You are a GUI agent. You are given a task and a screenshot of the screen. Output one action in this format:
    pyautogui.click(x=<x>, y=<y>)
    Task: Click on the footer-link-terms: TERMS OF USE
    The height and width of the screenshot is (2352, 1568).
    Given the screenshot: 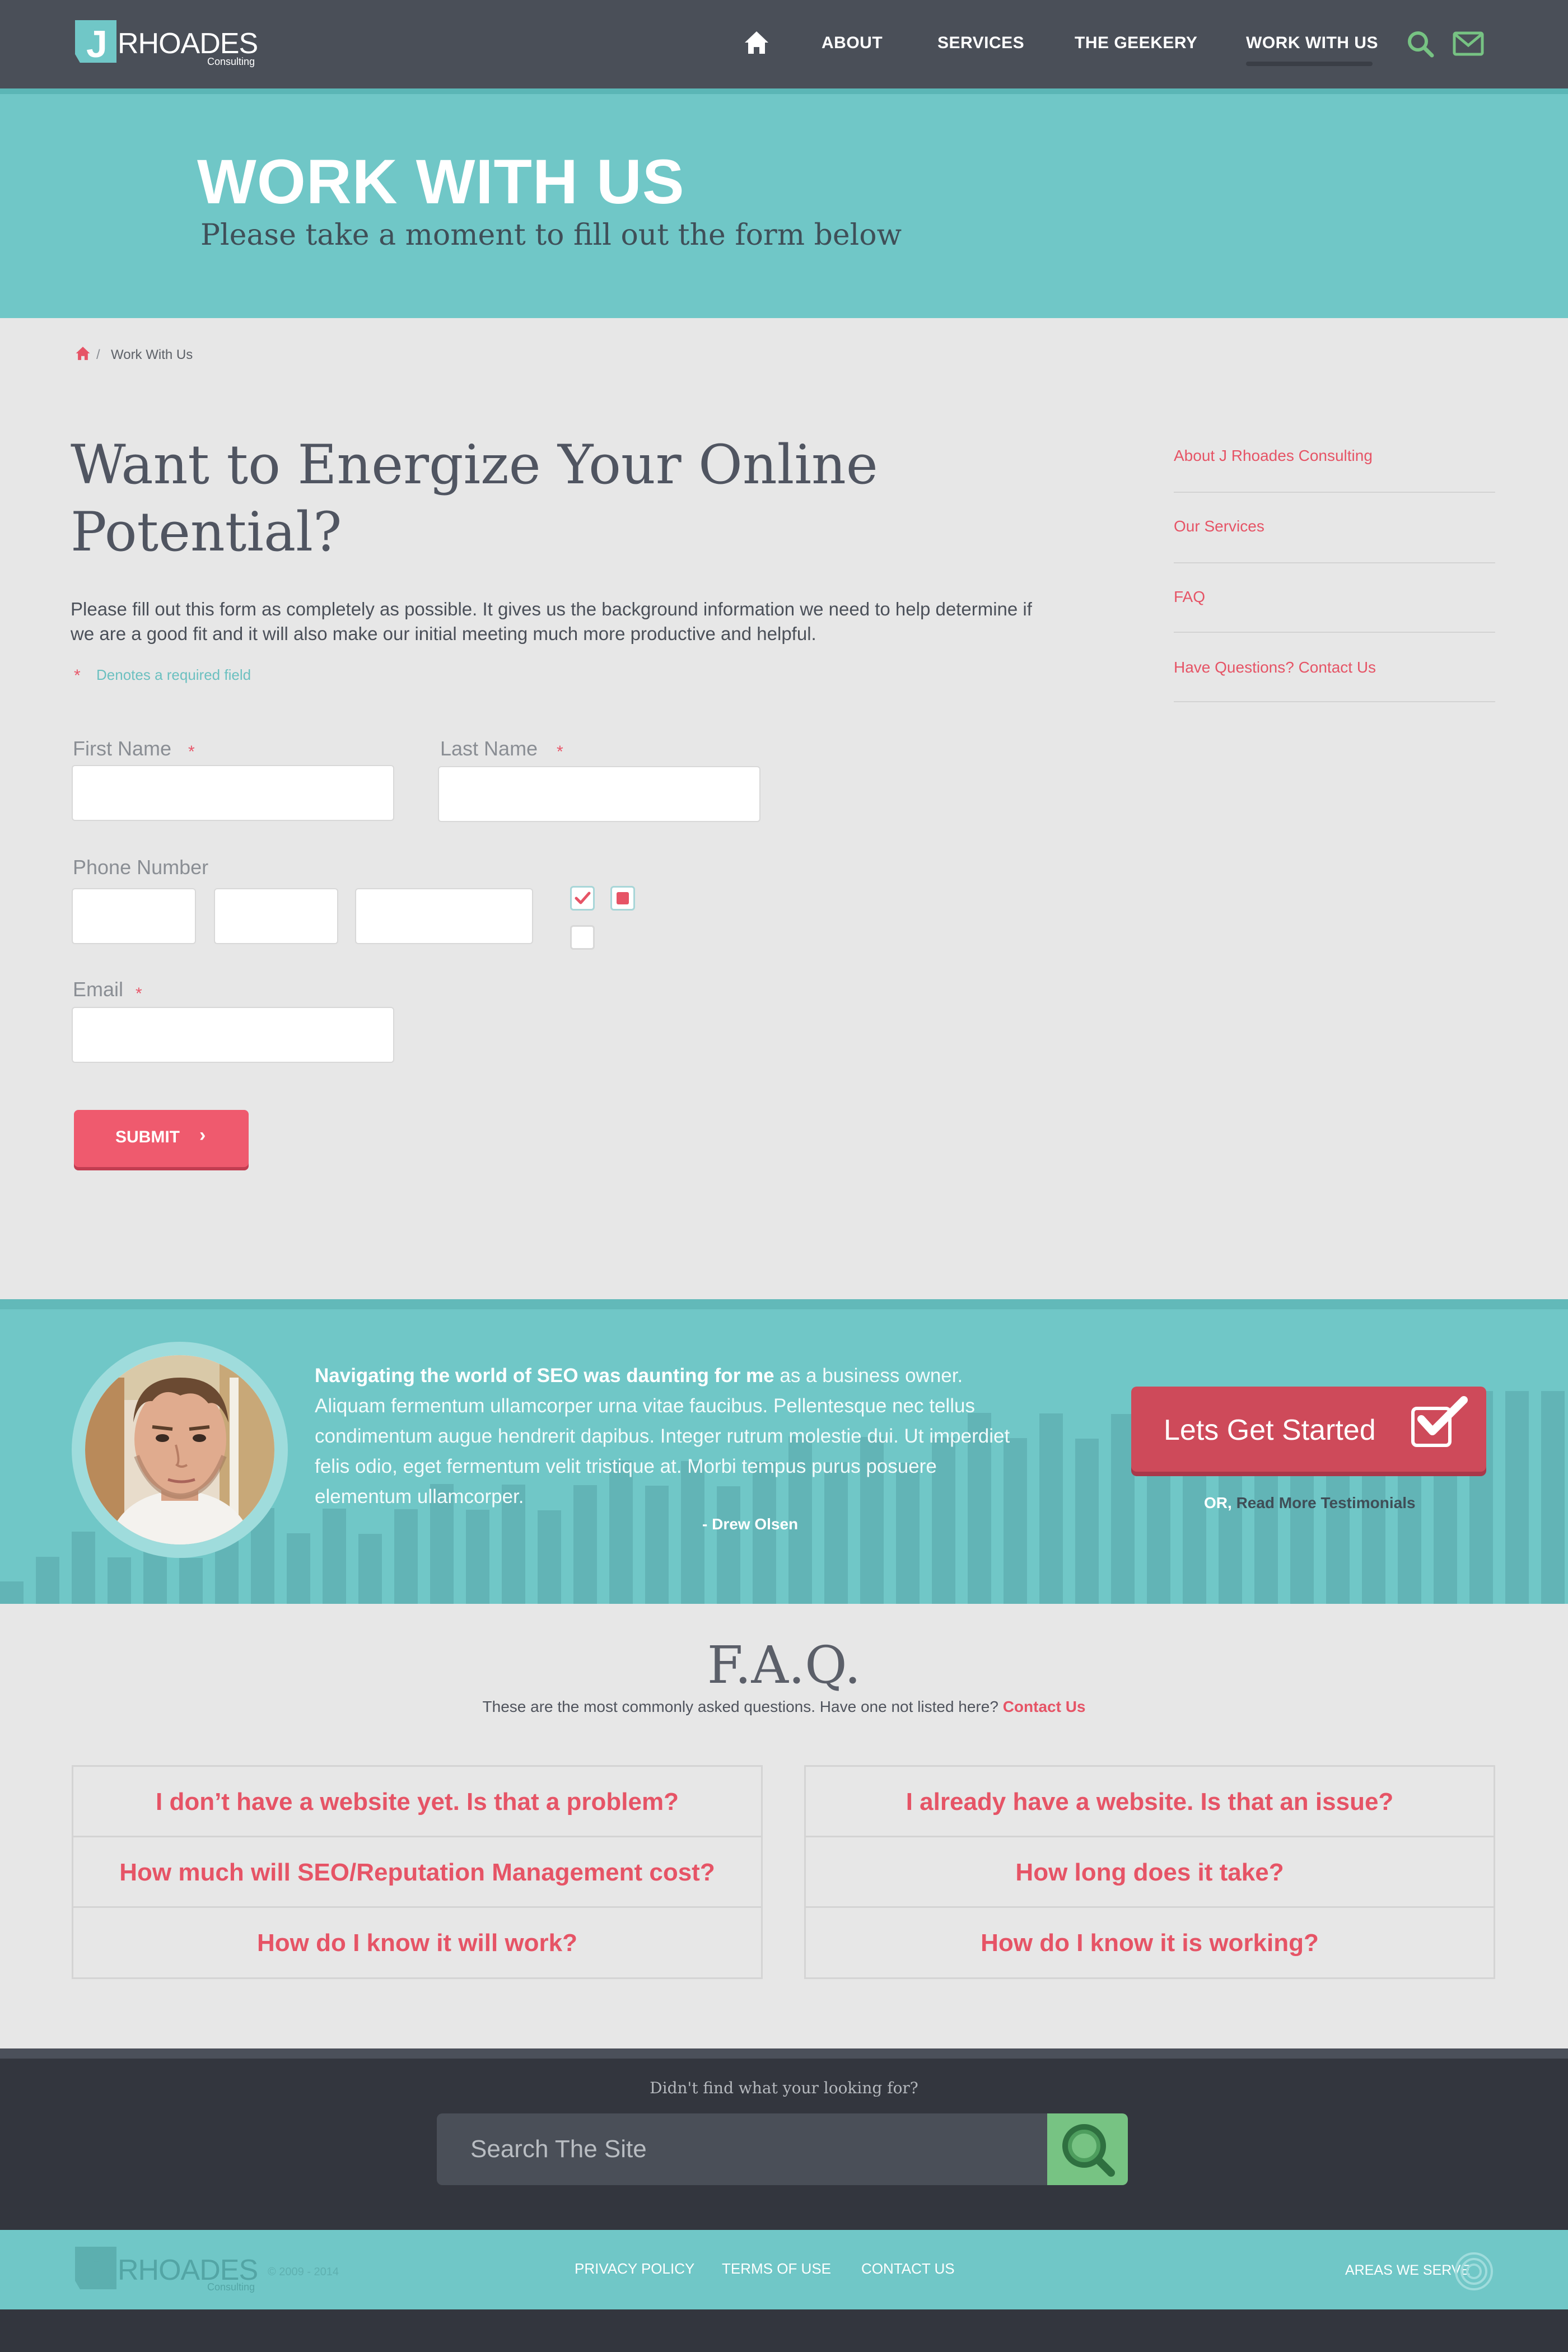 What is the action you would take?
    pyautogui.click(x=777, y=2269)
    